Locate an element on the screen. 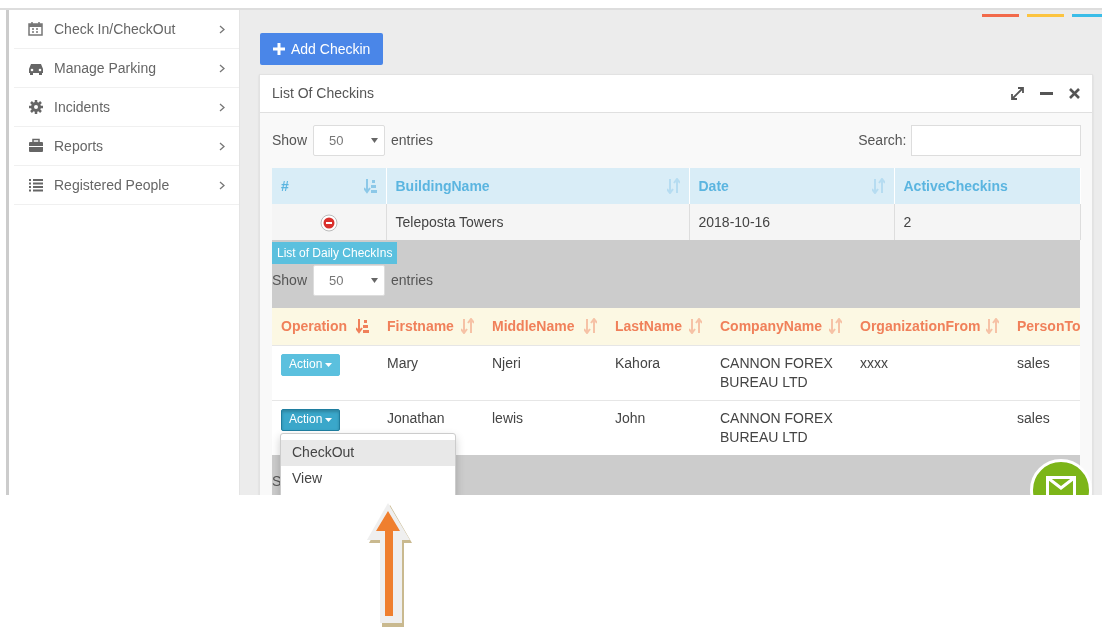 The height and width of the screenshot is (634, 1102). sidebar-item: Incidents is located at coordinates (126, 107).